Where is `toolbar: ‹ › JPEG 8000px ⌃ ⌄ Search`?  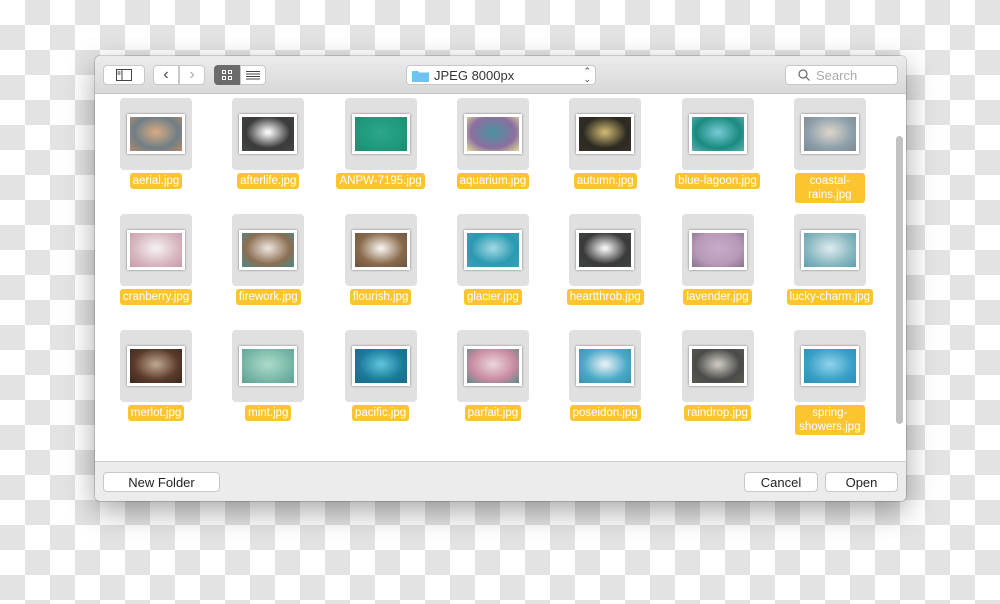
toolbar: ‹ › JPEG 8000px ⌃ ⌄ Search is located at coordinates (500, 75).